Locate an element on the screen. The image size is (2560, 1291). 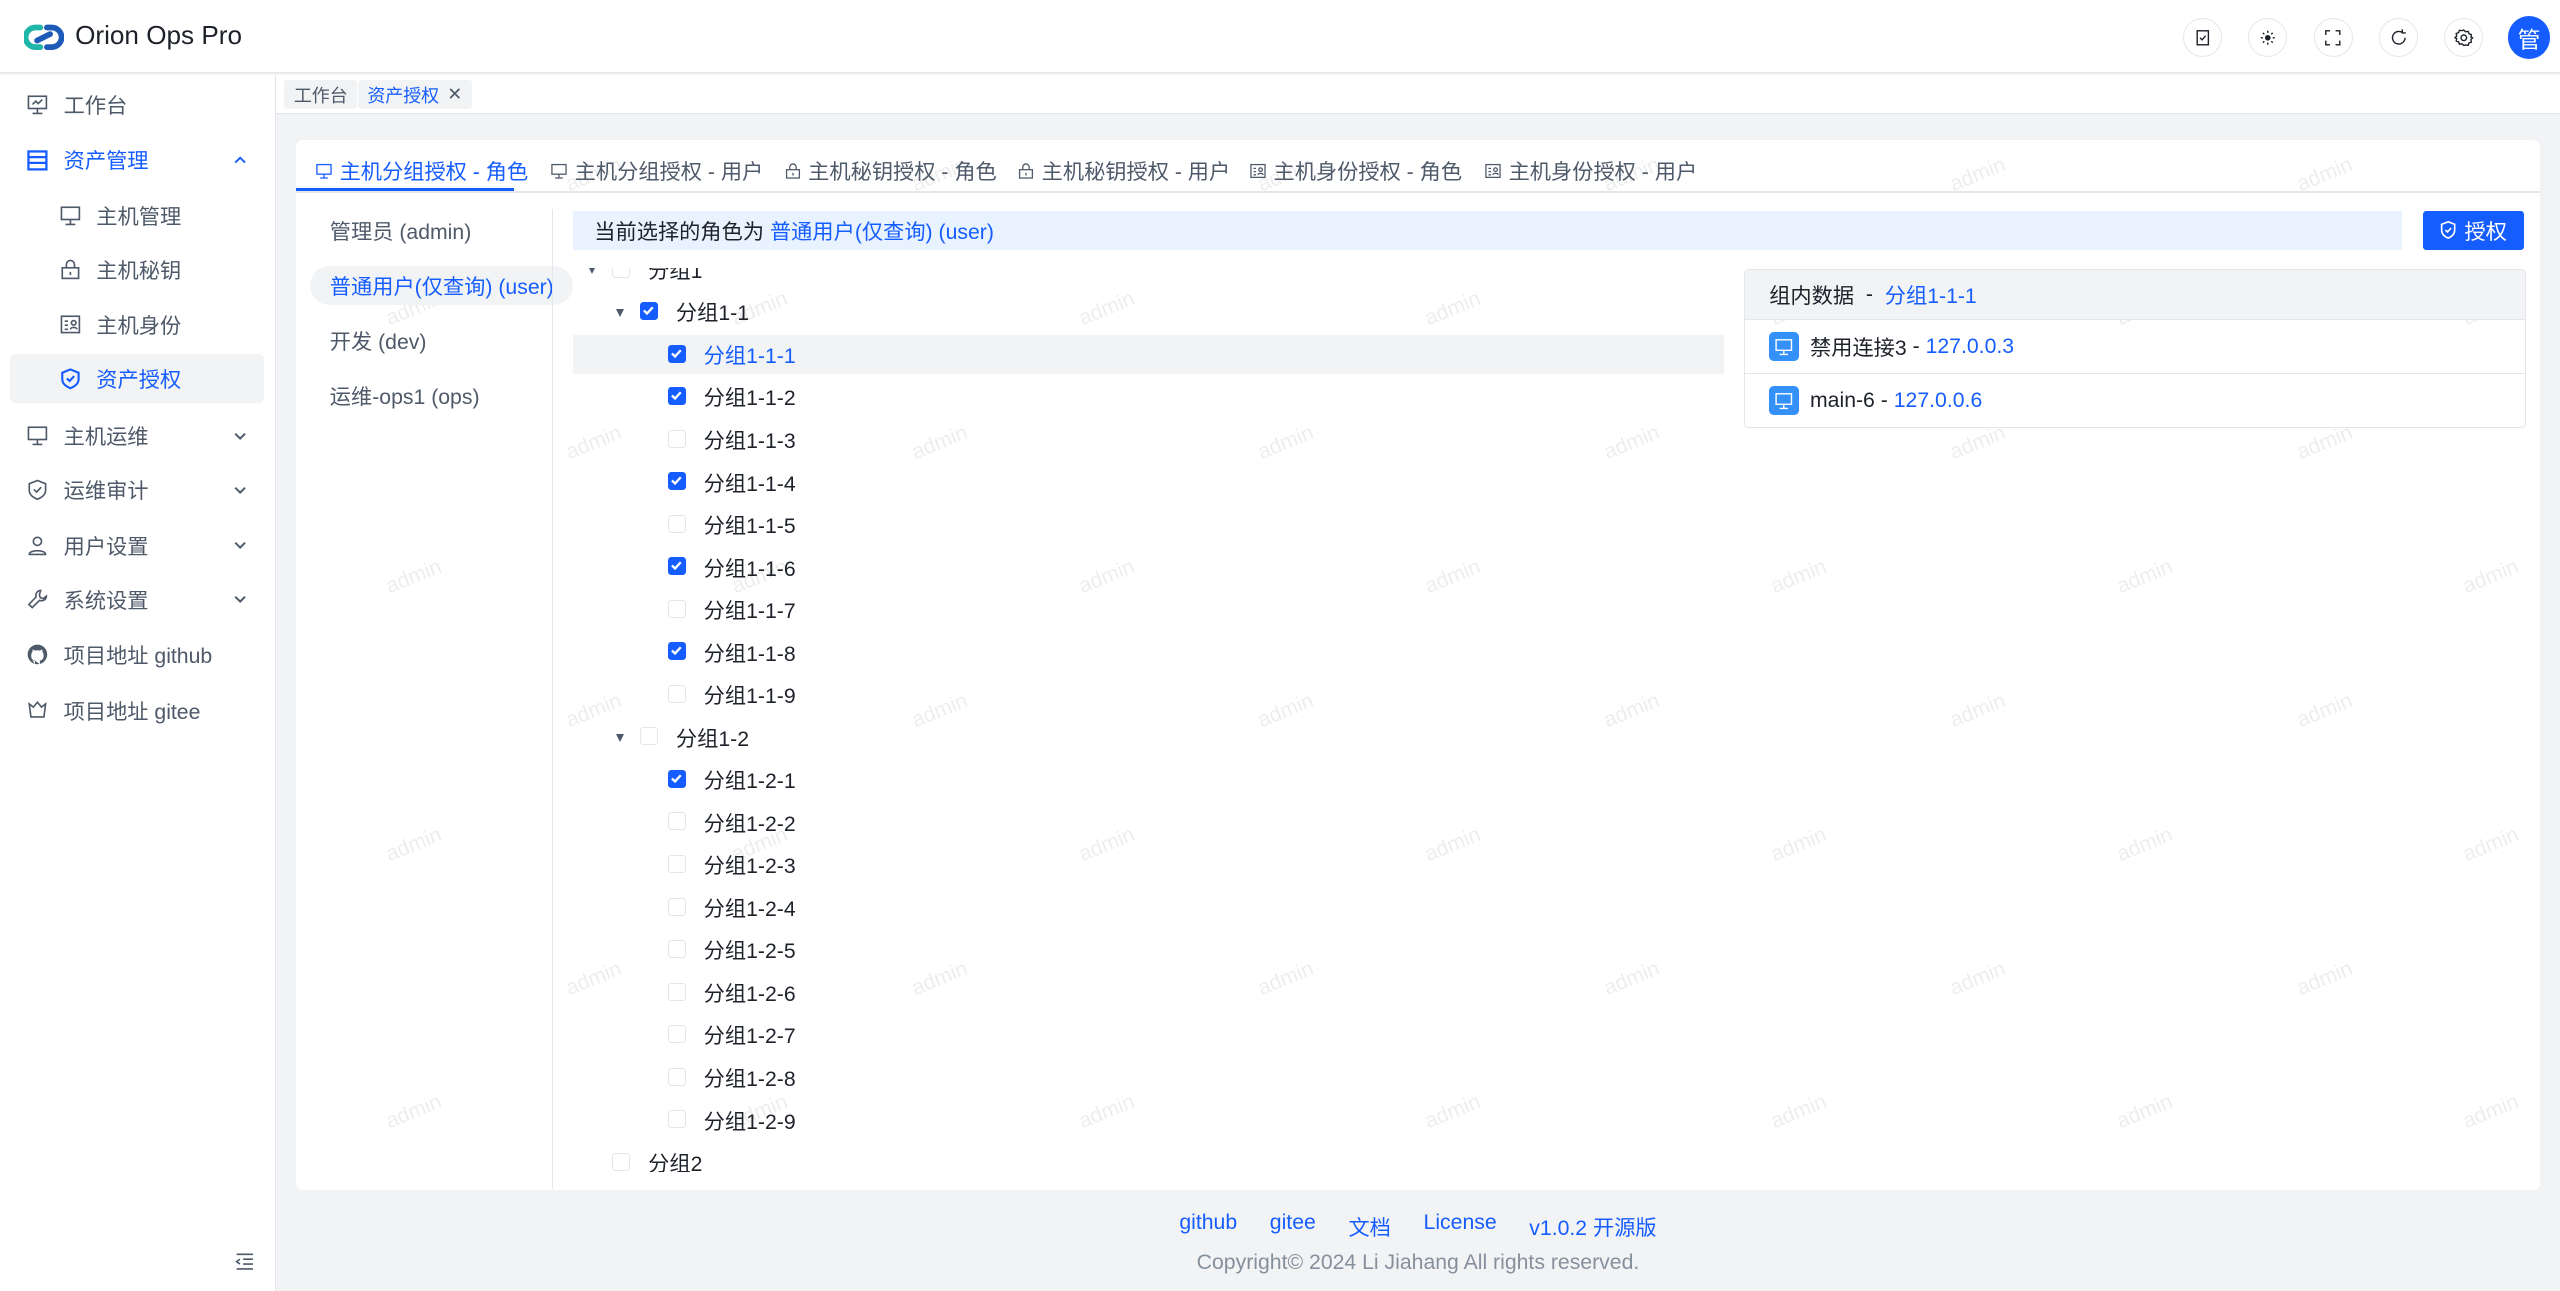
sun-button is located at coordinates (2268, 37).